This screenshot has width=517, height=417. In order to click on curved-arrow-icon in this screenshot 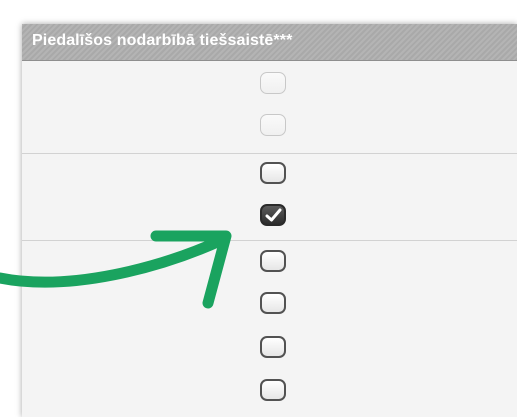, I will do `click(116, 269)`.